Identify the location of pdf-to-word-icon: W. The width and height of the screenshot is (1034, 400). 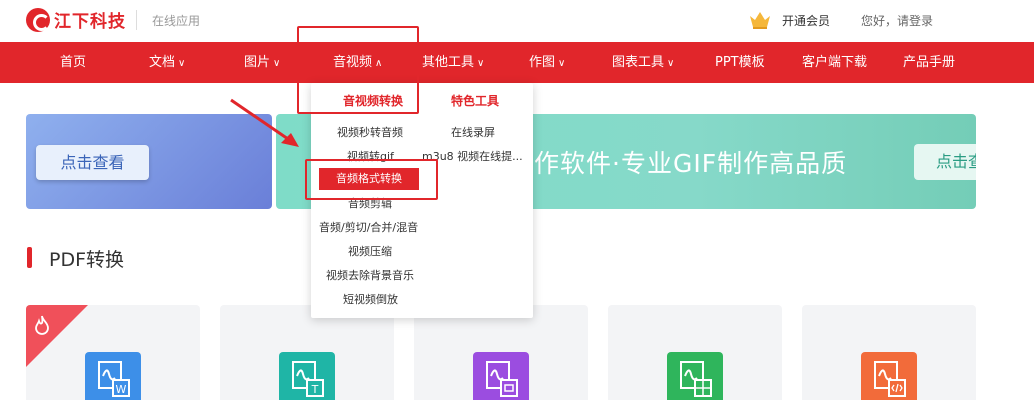
(113, 376).